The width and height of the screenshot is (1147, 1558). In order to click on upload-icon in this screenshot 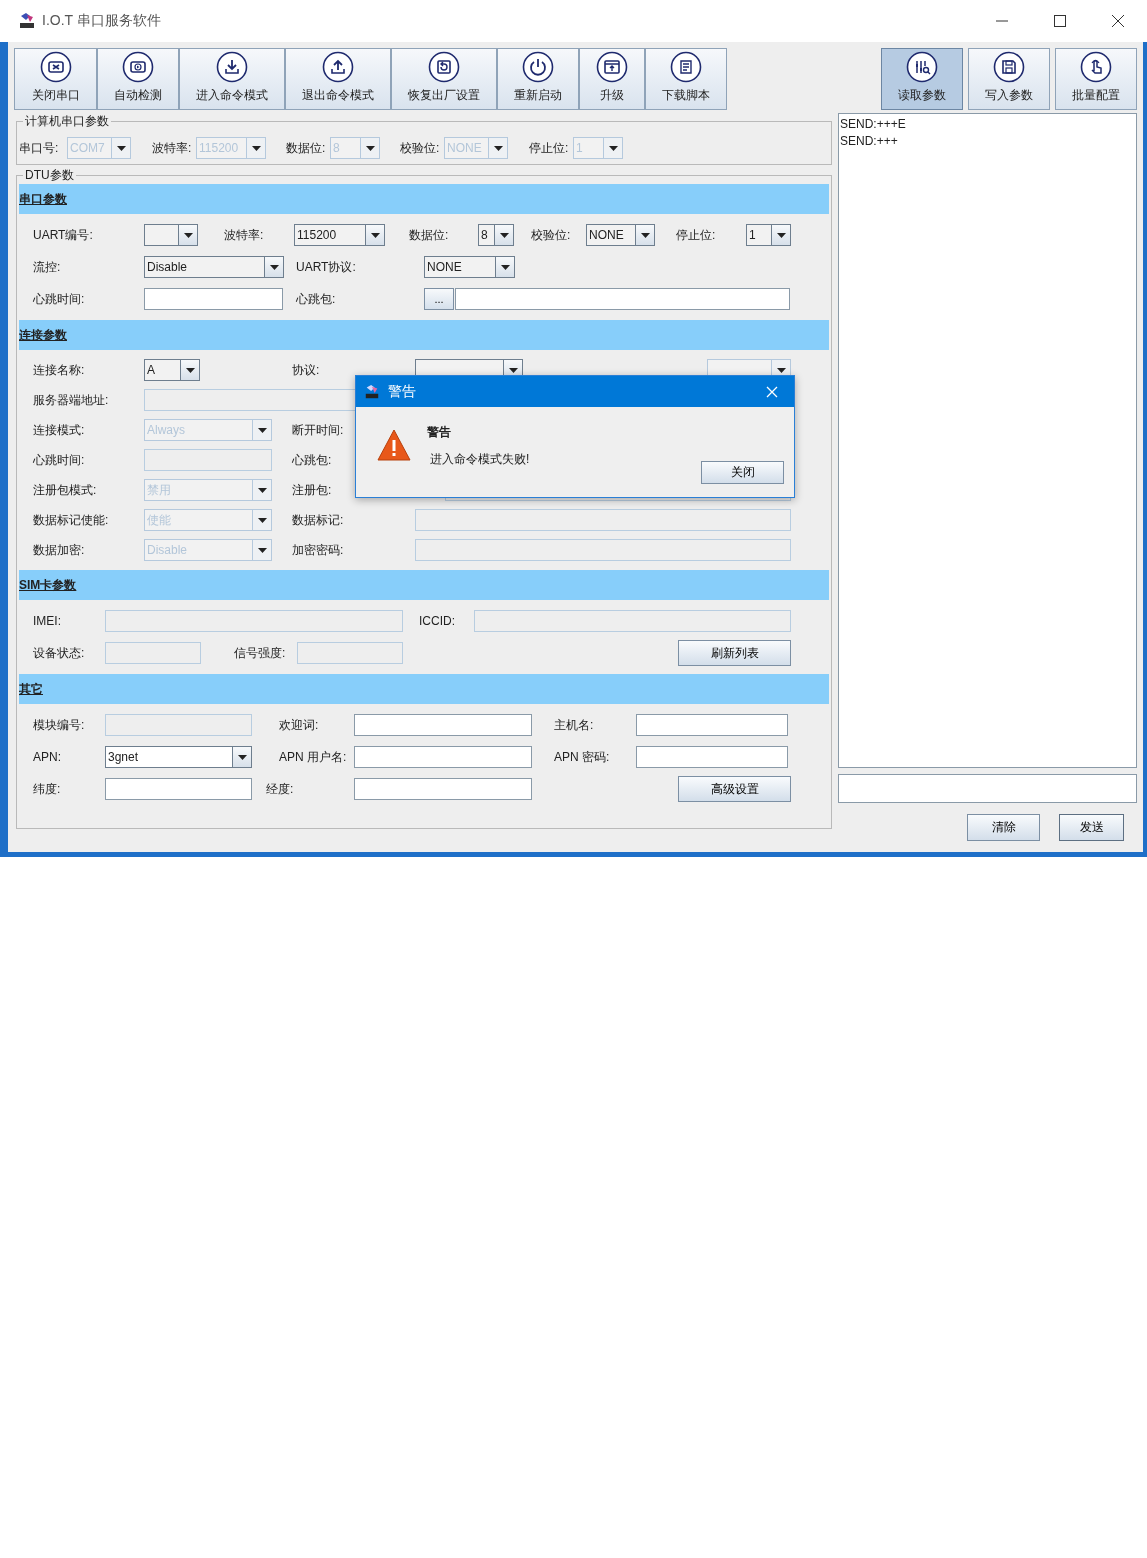, I will do `click(338, 67)`.